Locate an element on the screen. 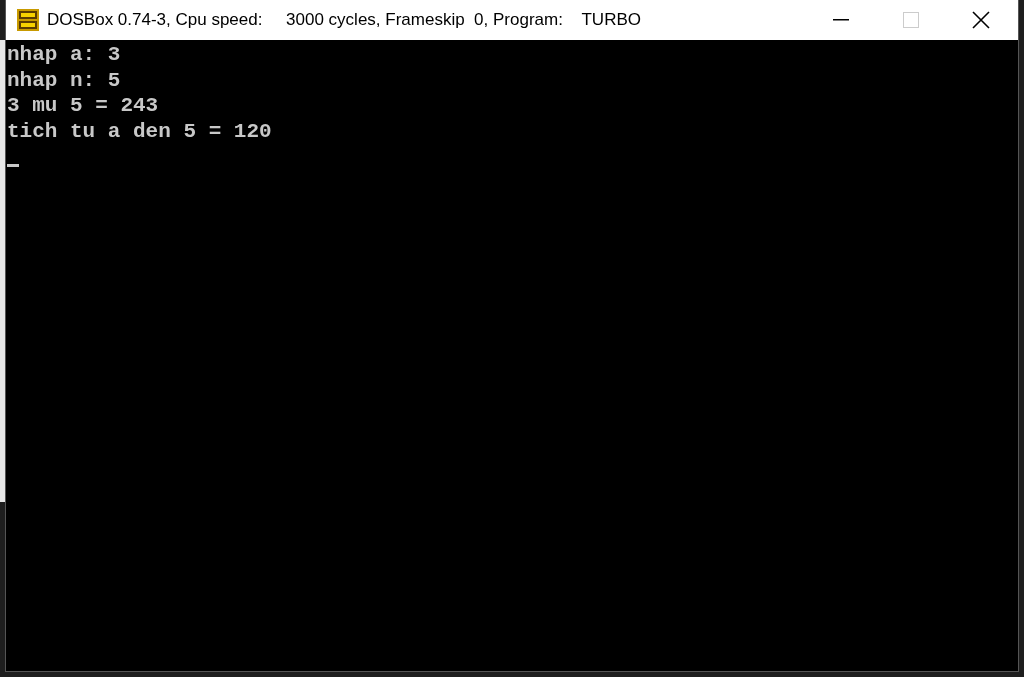  maximize-icon is located at coordinates (911, 20).